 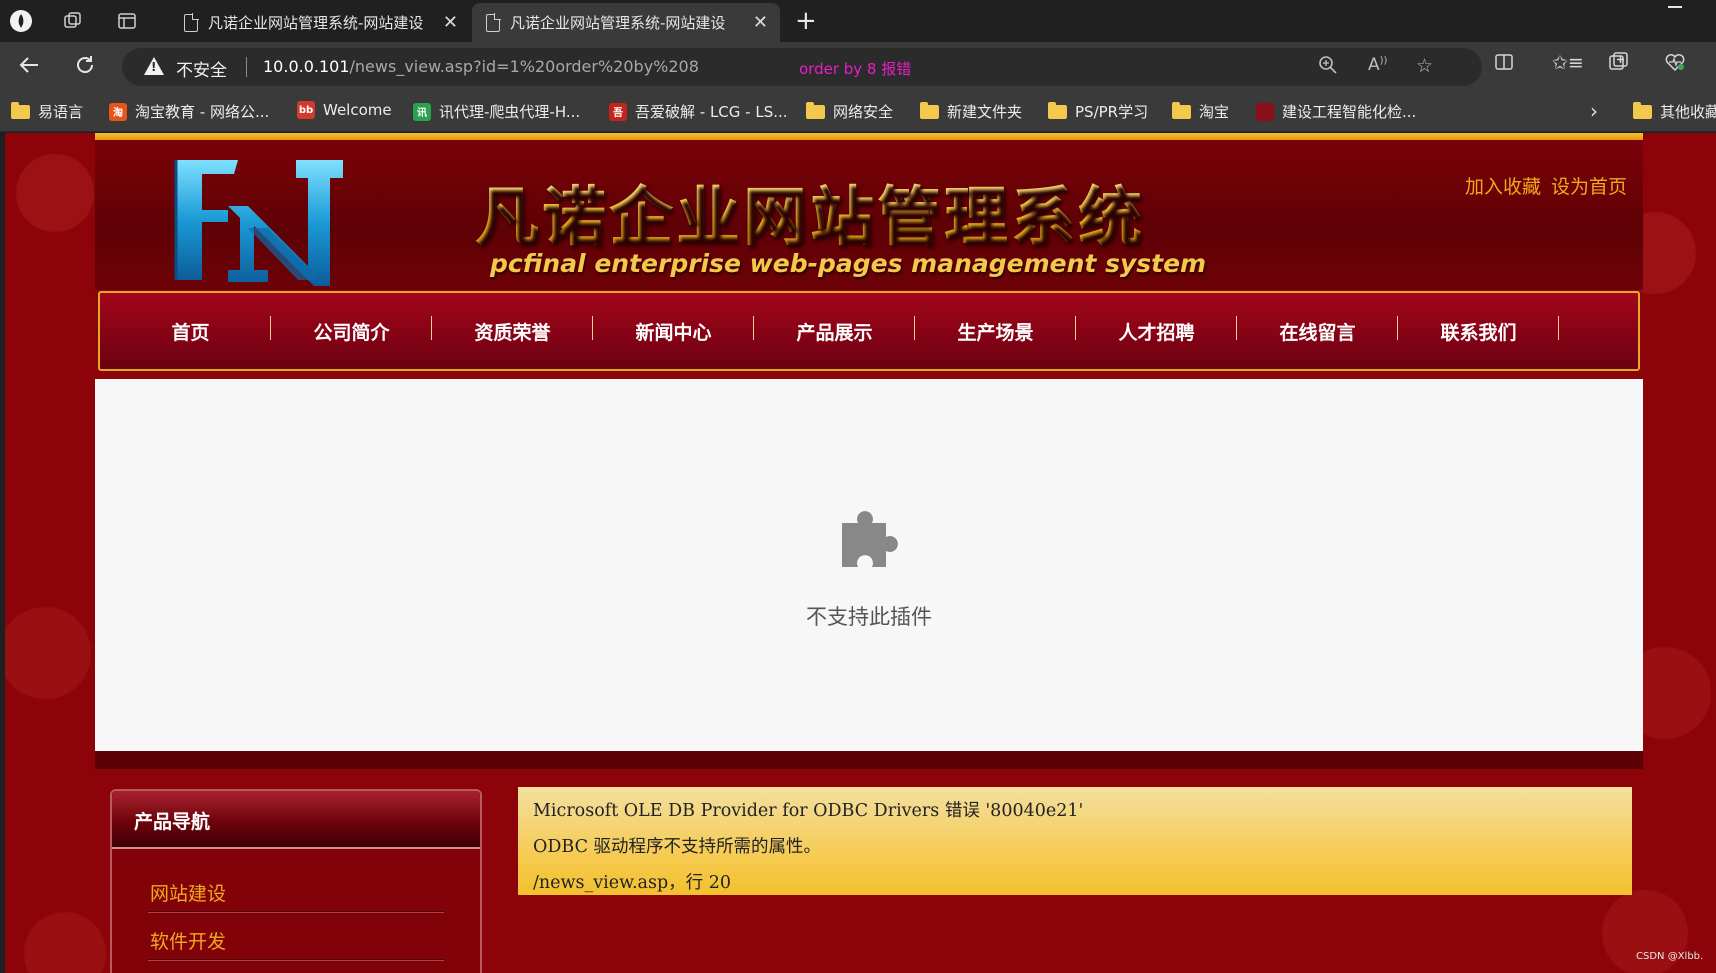 I want to click on bookmark-network-security: 网络安全, so click(x=849, y=111).